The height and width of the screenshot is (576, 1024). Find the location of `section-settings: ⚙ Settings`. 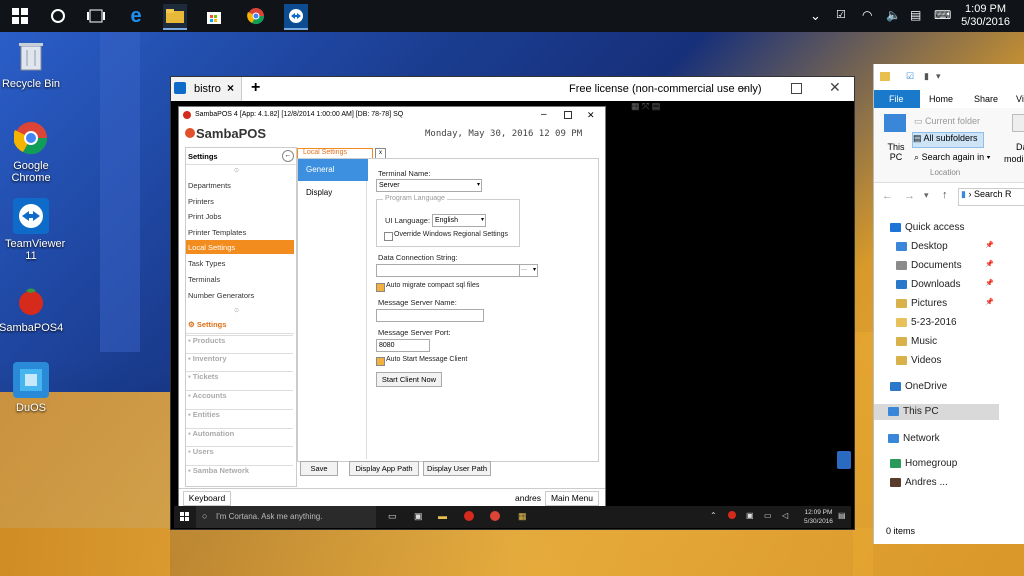

section-settings: ⚙ Settings is located at coordinates (240, 324).